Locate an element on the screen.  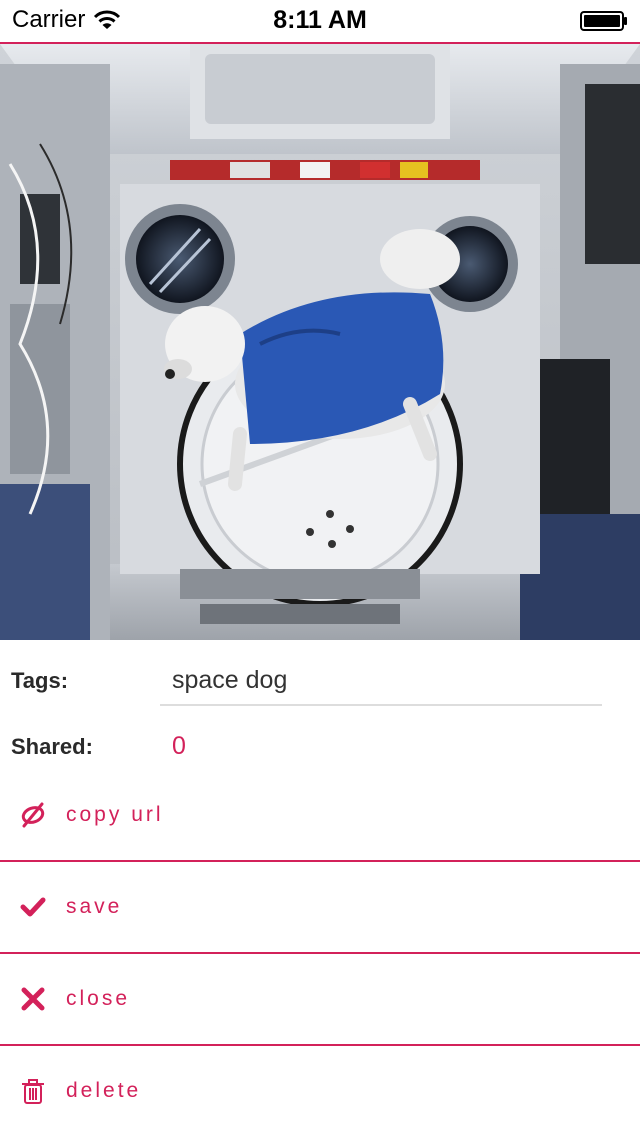
tags-label: Tags: is located at coordinates (40, 680).